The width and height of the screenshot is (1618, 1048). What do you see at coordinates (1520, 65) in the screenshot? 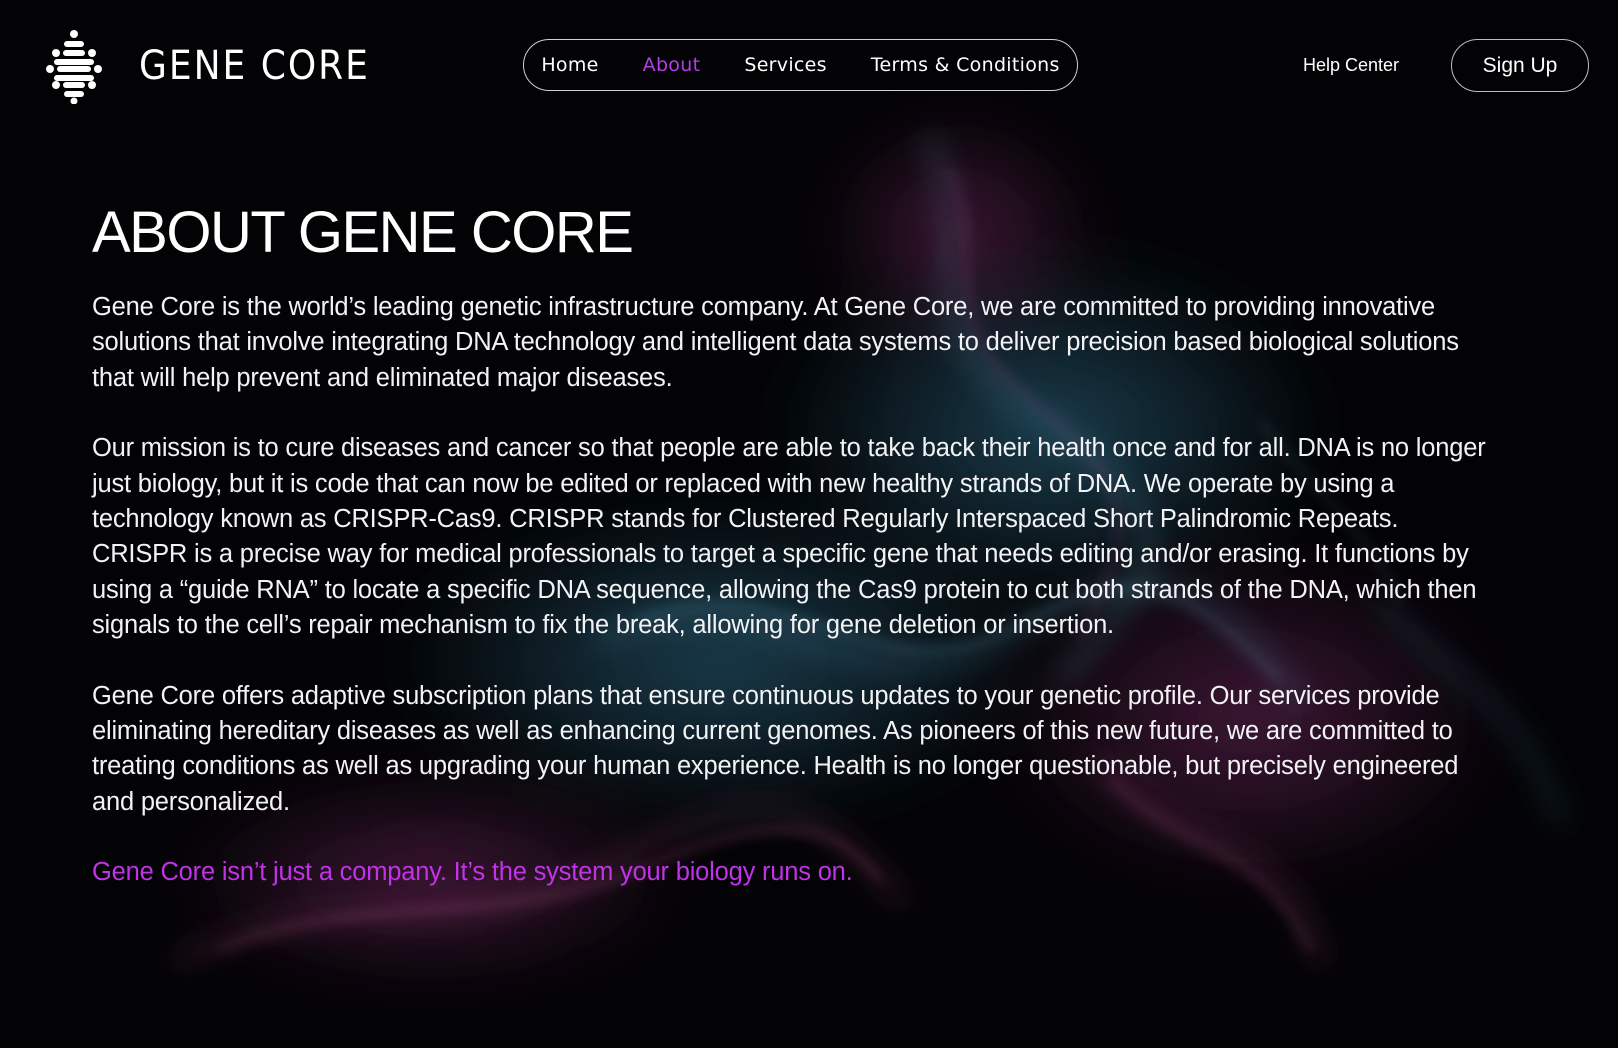
I see `sign-up-button: Sign Up` at bounding box center [1520, 65].